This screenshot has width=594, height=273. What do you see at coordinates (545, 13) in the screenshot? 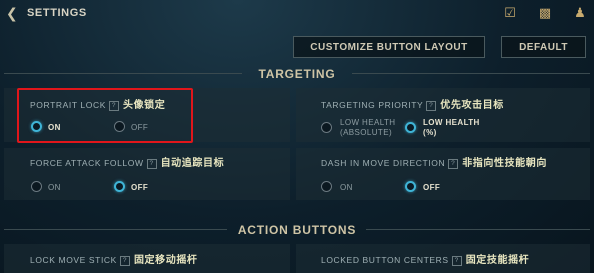
I see `chat-icon: ▩` at bounding box center [545, 13].